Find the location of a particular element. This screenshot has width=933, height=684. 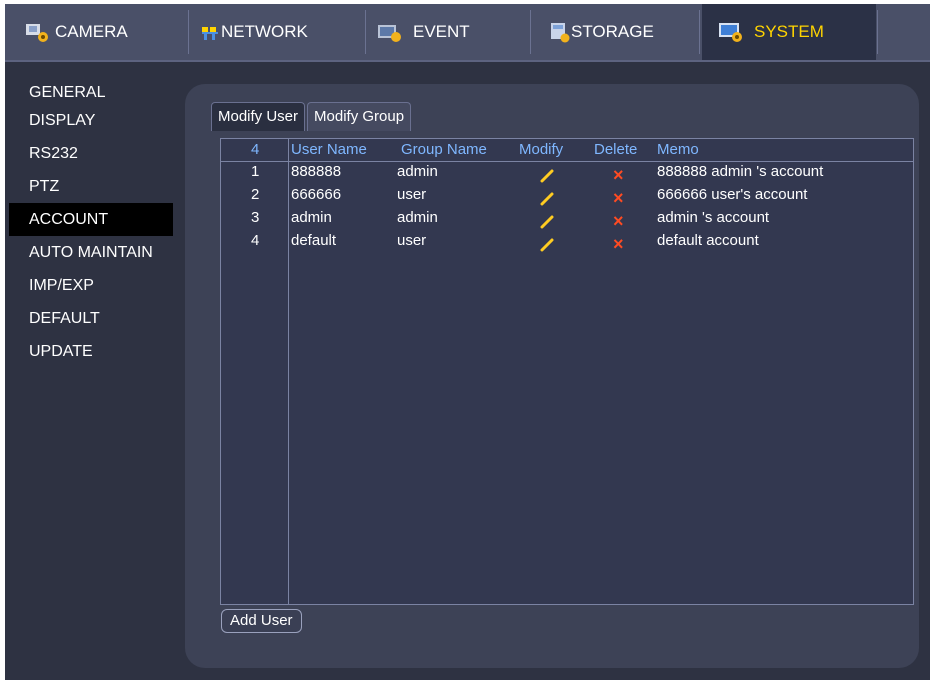

header-user-name: User Name is located at coordinates (329, 149).